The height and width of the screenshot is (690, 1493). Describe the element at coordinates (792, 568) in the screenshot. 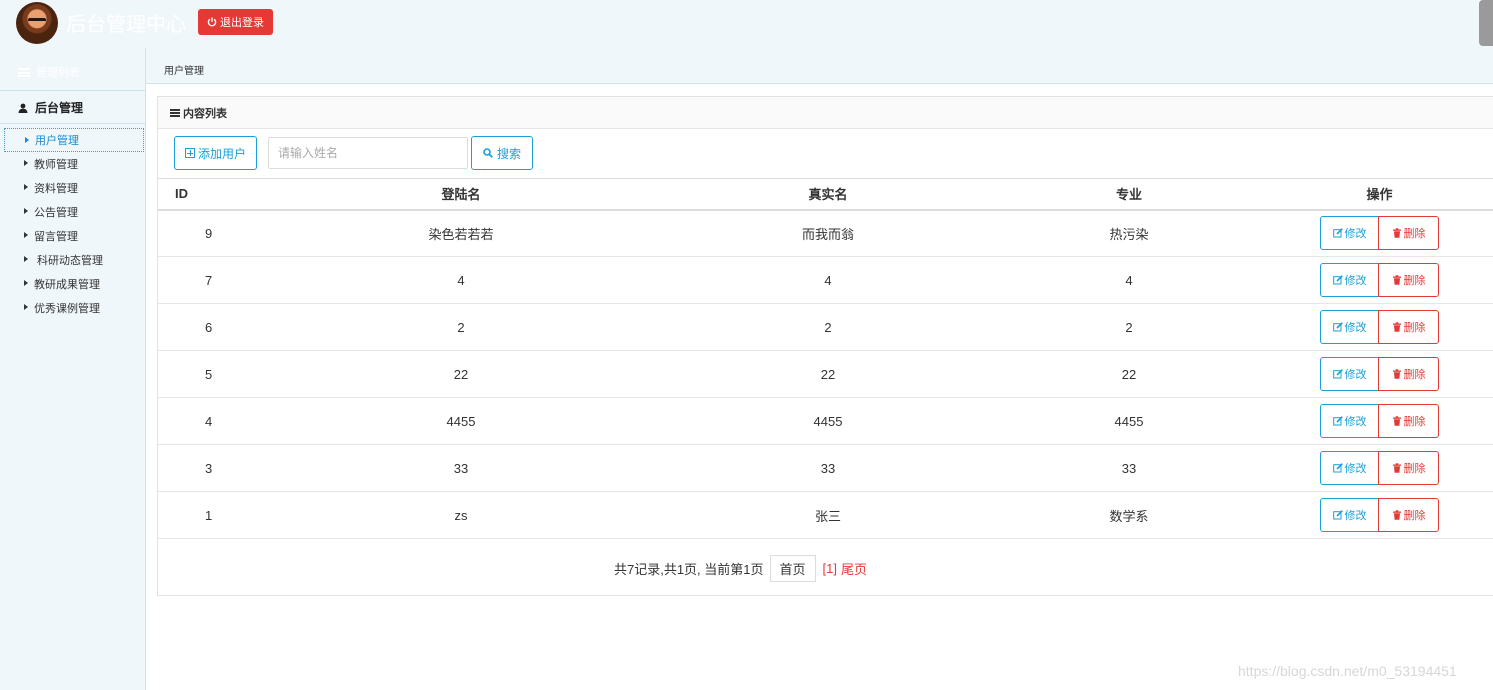

I see `first-page-button: 首页` at that location.